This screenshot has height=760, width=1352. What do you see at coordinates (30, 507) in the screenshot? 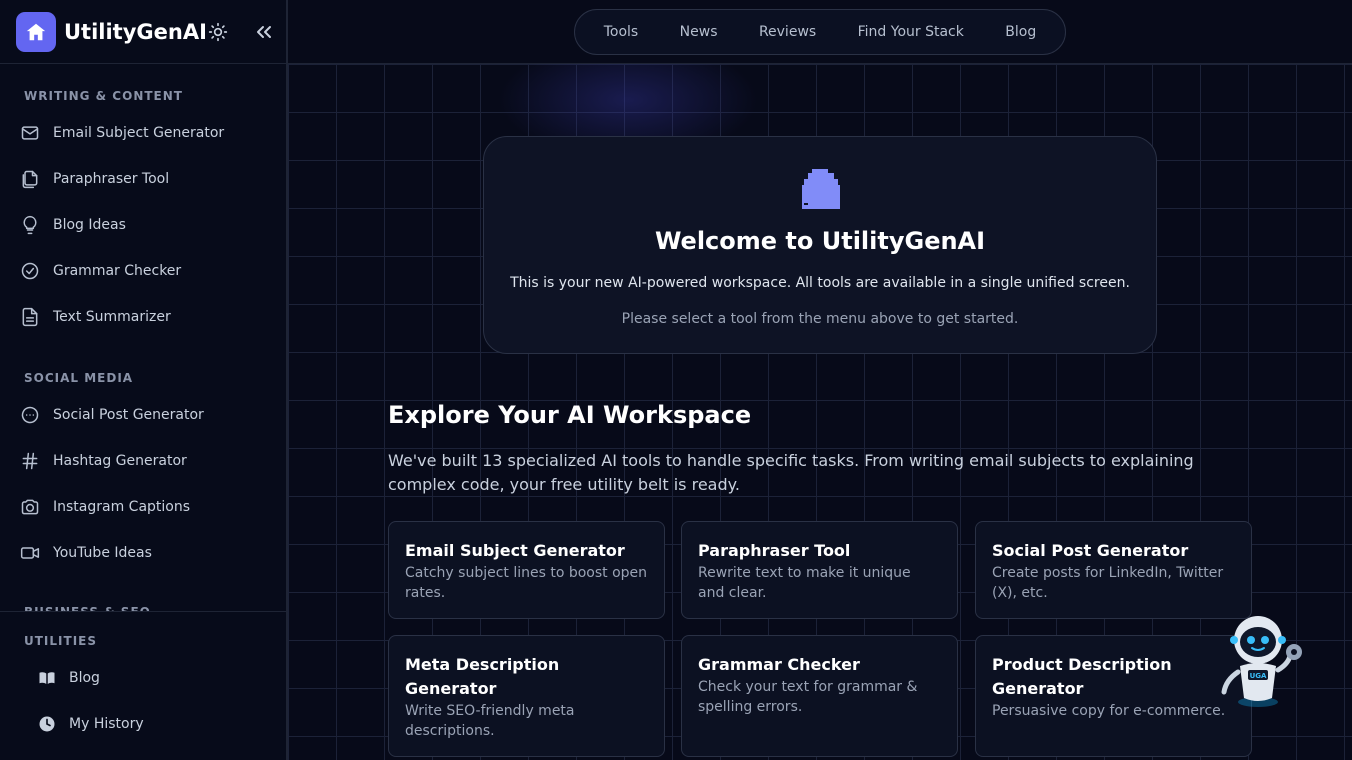
I see `camera-icon` at bounding box center [30, 507].